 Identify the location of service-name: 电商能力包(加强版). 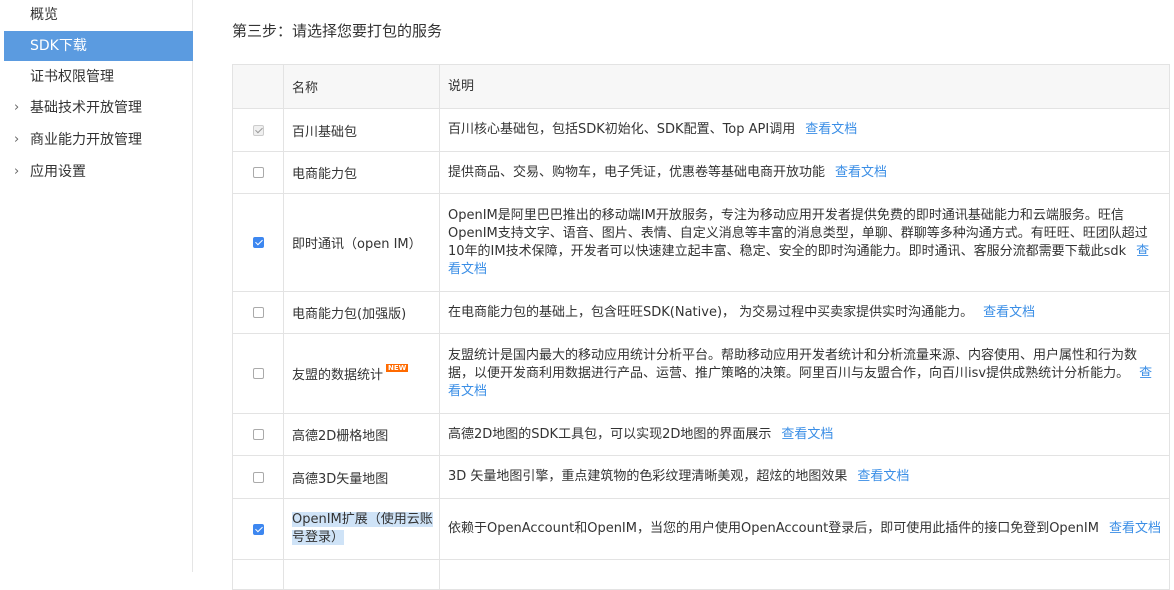
(361, 312).